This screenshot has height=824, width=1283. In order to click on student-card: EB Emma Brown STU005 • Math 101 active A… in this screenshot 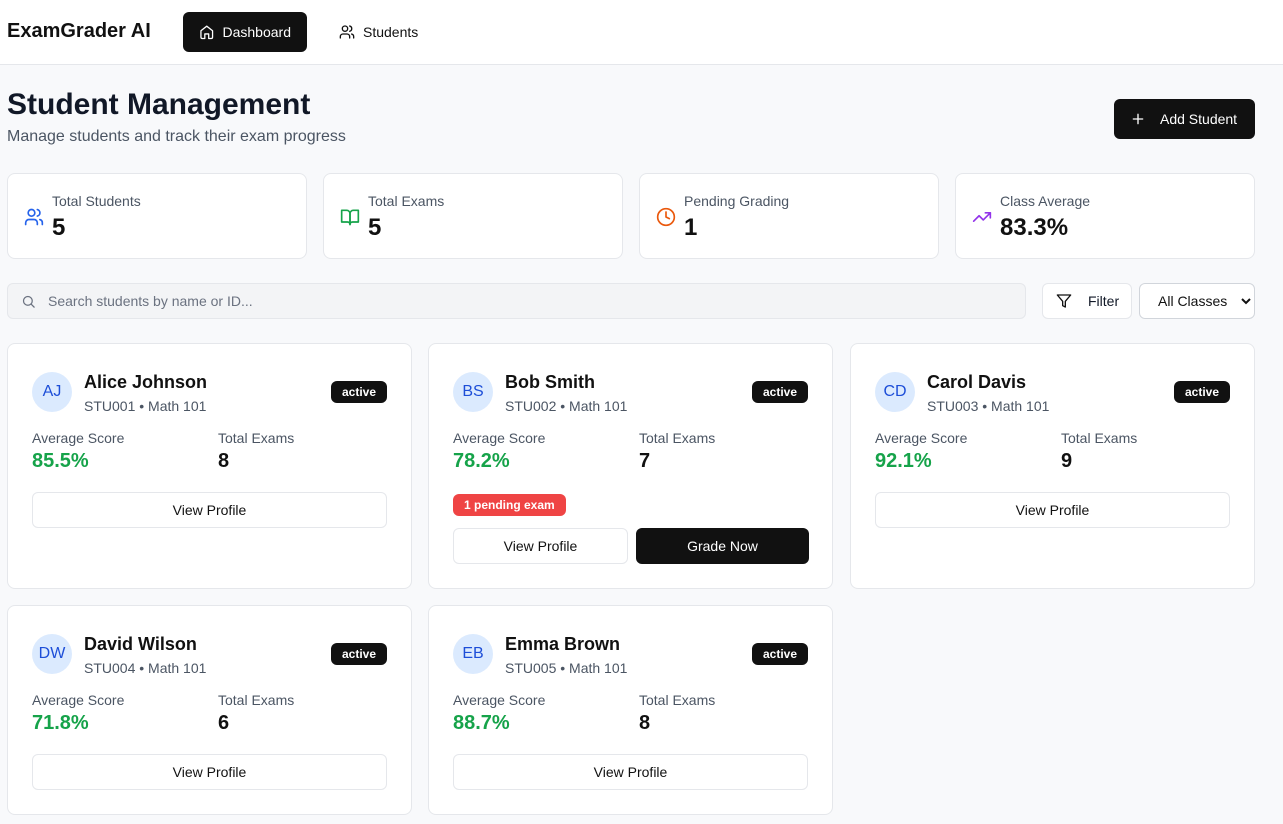, I will do `click(630, 710)`.